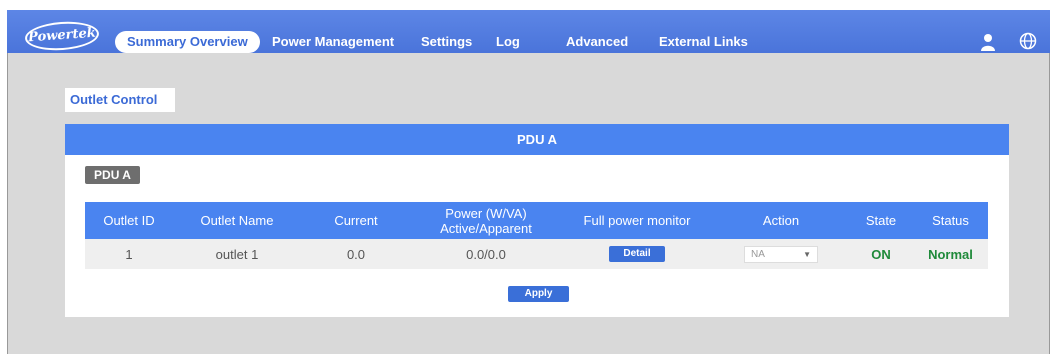 This screenshot has height=354, width=1056. What do you see at coordinates (781, 220) in the screenshot?
I see `col-action: Action` at bounding box center [781, 220].